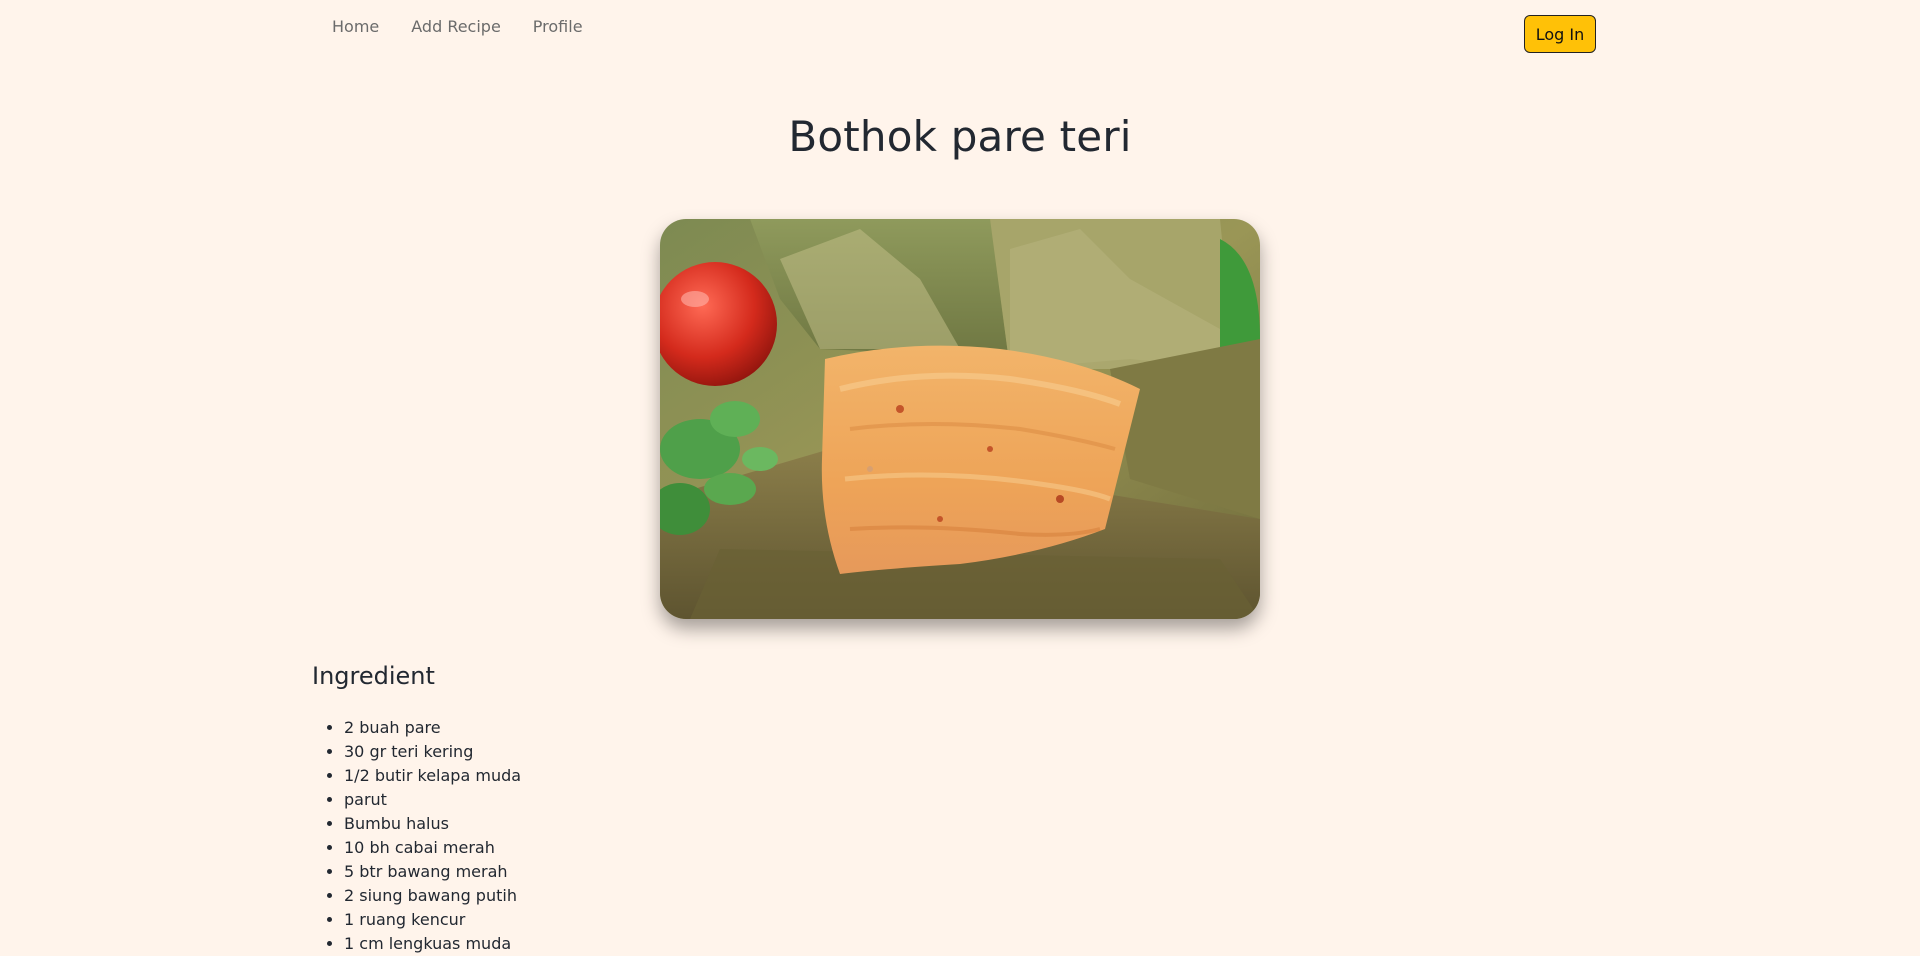  What do you see at coordinates (432, 848) in the screenshot?
I see `ingredient-item: 10 bh cabai merah` at bounding box center [432, 848].